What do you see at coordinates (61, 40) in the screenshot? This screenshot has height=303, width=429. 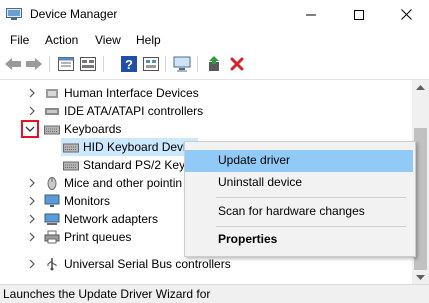 I see `menu-action: Action` at bounding box center [61, 40].